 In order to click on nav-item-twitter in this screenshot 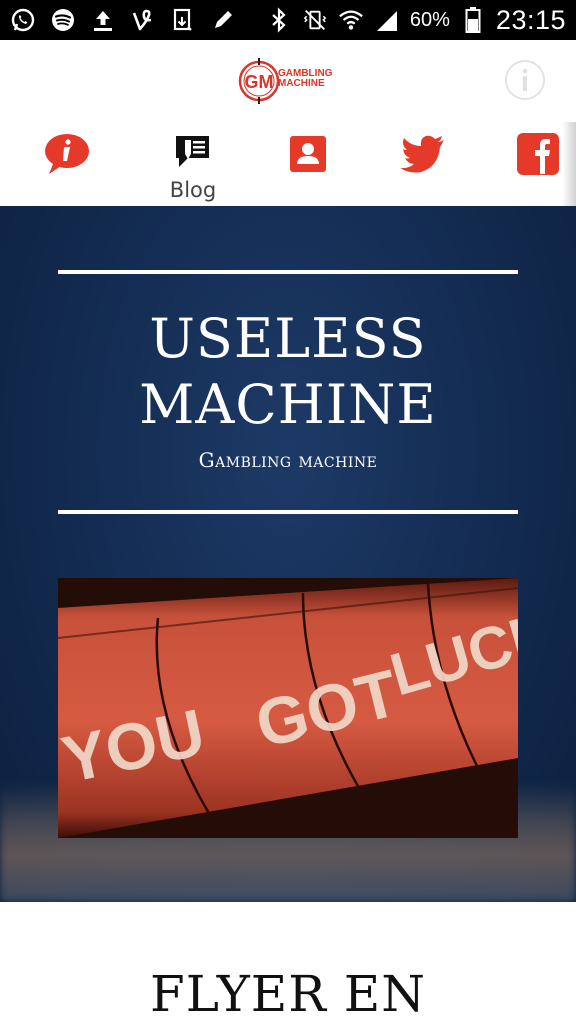, I will do `click(423, 166)`.